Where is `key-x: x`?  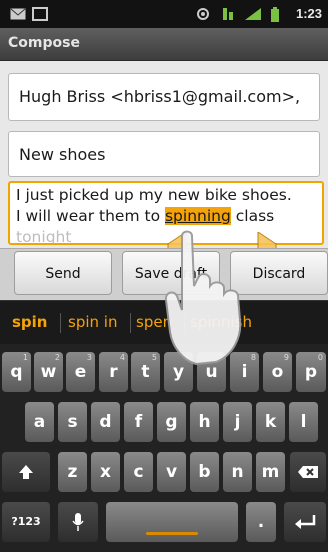 key-x: x is located at coordinates (105, 472).